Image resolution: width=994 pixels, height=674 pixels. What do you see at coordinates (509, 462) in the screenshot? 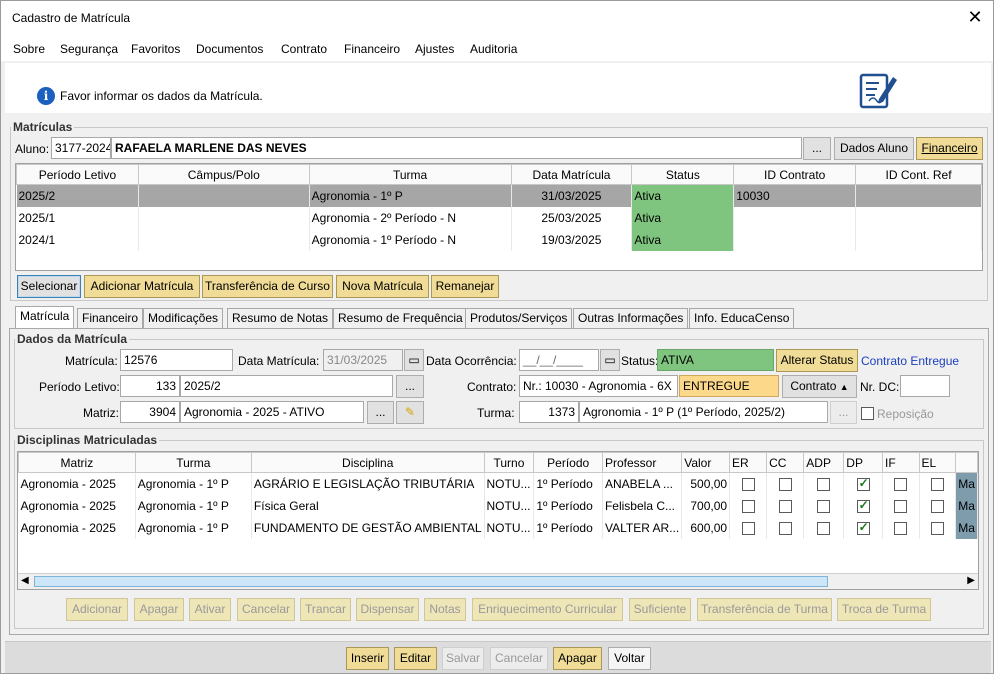
I see `col-turno: Turno` at bounding box center [509, 462].